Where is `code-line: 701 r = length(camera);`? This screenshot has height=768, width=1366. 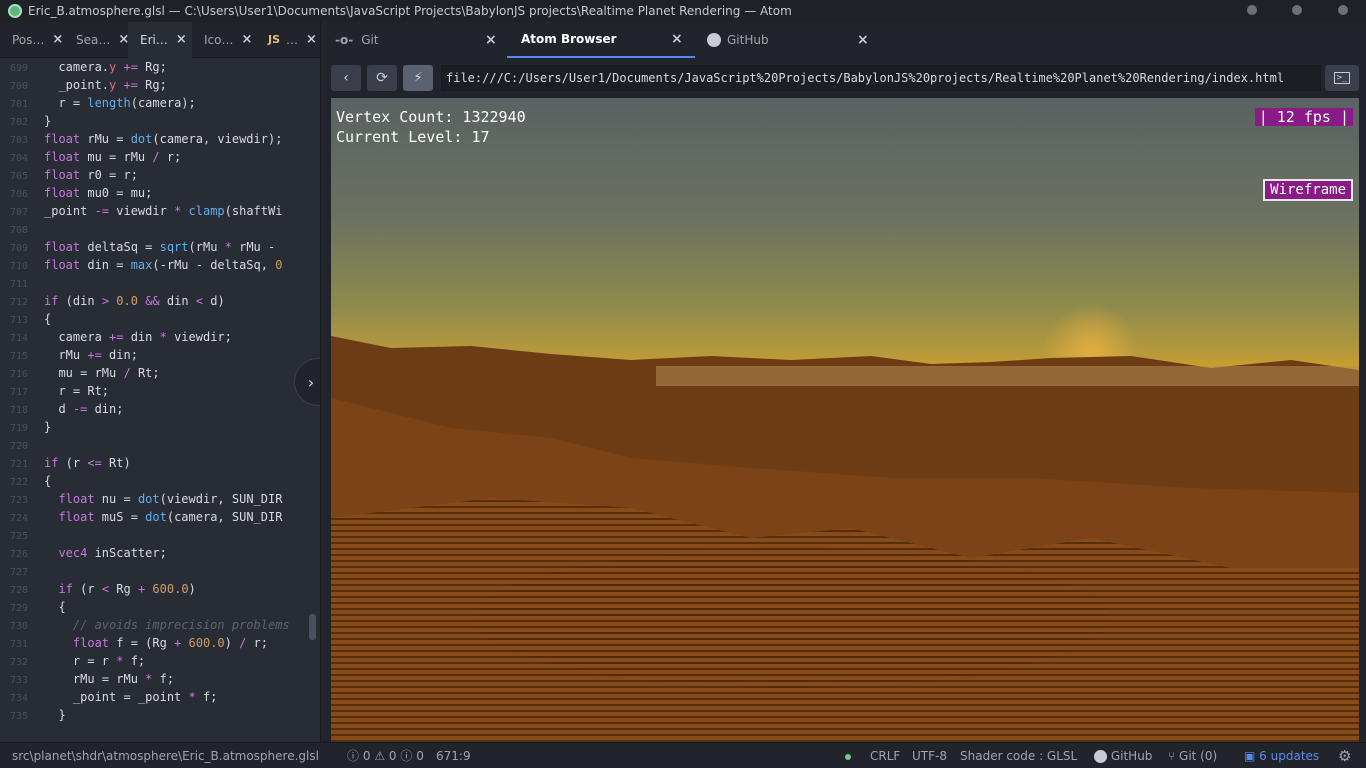
code-line: 701 r = length(camera); is located at coordinates (160, 103).